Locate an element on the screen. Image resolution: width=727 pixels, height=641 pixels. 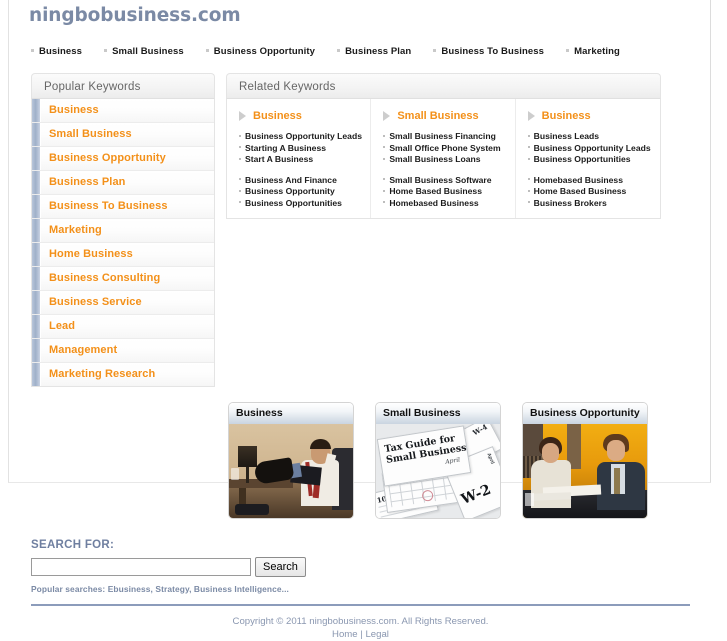
footer-link-home: Home is located at coordinates (345, 634).